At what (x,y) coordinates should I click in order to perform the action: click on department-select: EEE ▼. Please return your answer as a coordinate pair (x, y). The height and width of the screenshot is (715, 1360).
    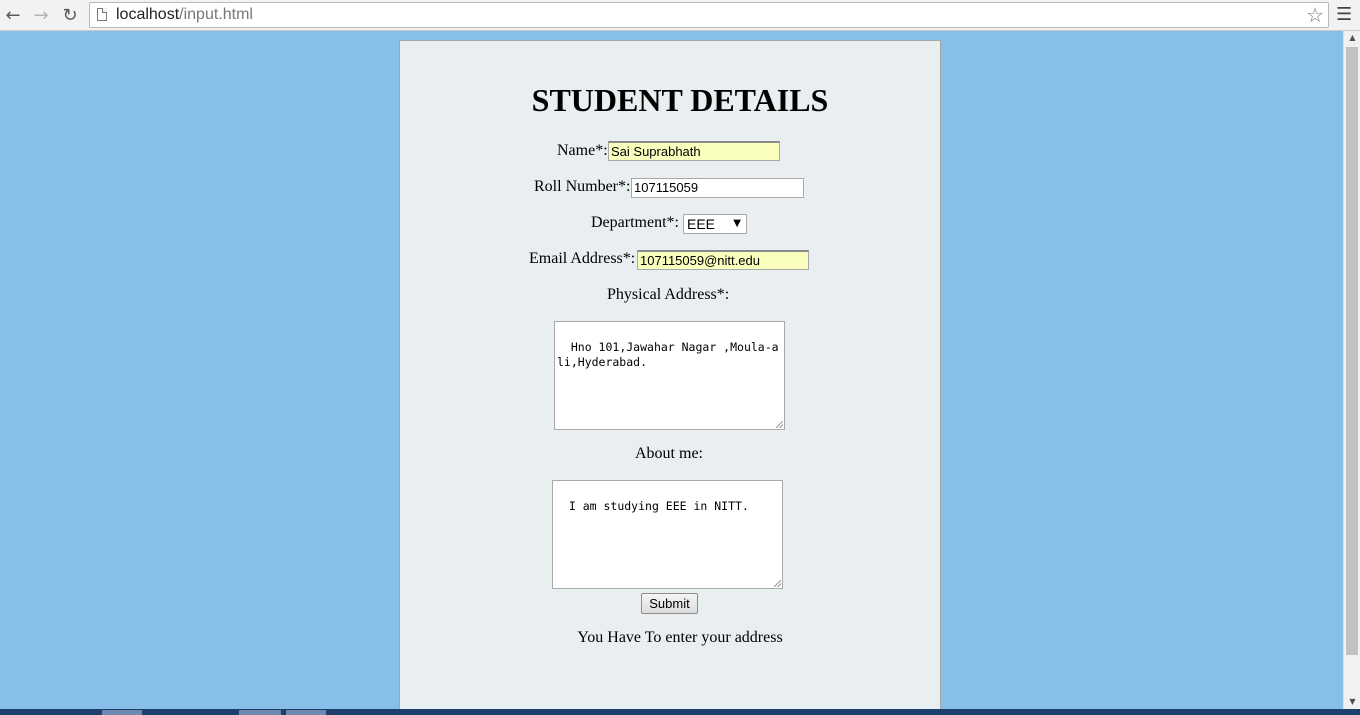
    Looking at the image, I should click on (715, 224).